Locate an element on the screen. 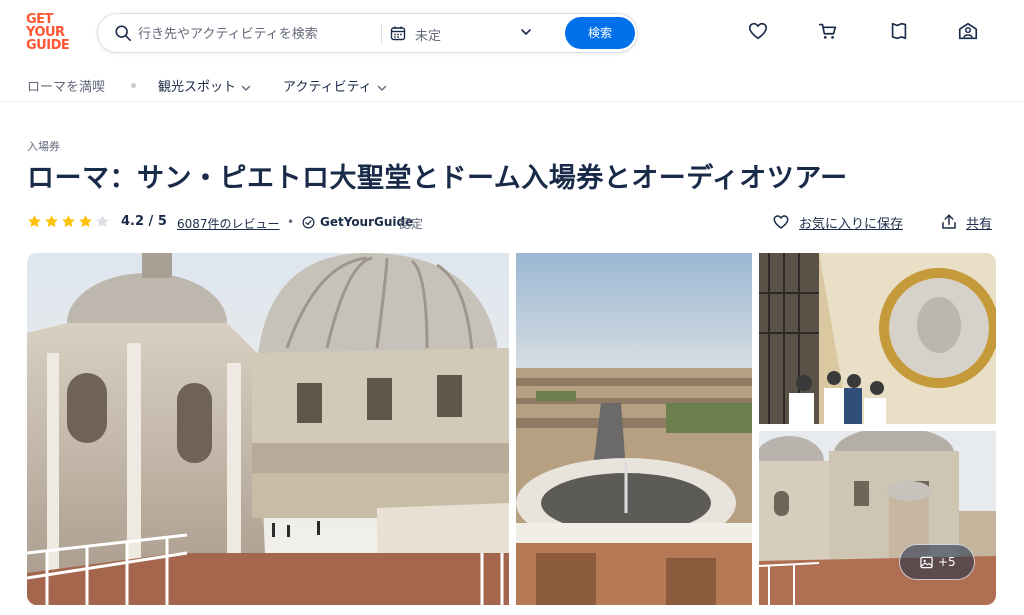 The width and height of the screenshot is (1024, 615). logo-line-3: GUIDE is located at coordinates (48, 45).